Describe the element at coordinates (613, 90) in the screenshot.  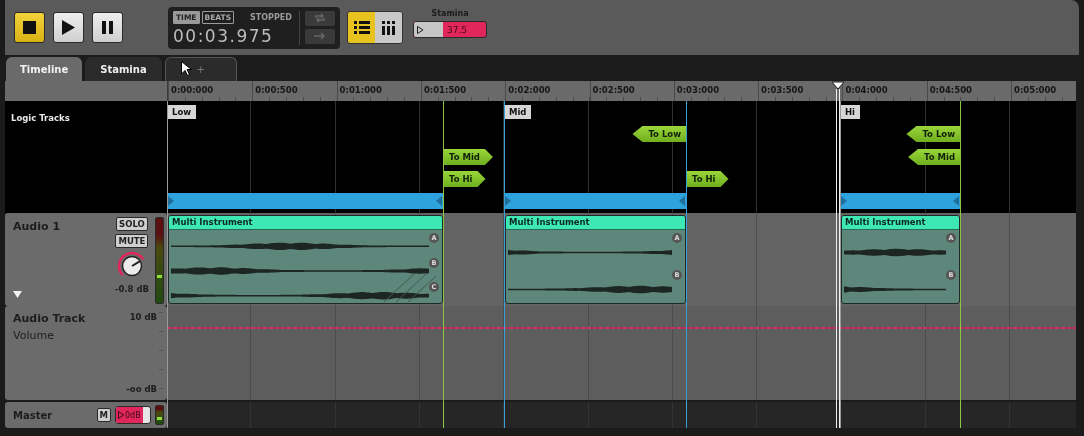
I see `ruler-label: 0:02:500` at that location.